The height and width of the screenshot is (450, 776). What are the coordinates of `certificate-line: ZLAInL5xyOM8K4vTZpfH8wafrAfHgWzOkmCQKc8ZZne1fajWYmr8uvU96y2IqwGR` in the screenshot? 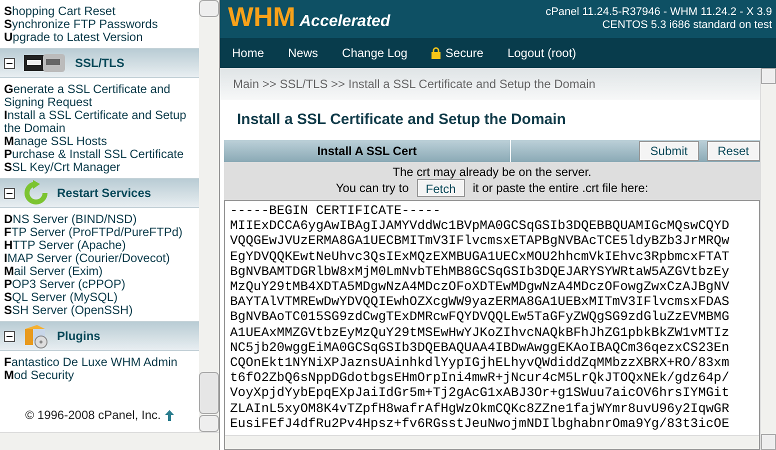 It's located at (480, 408).